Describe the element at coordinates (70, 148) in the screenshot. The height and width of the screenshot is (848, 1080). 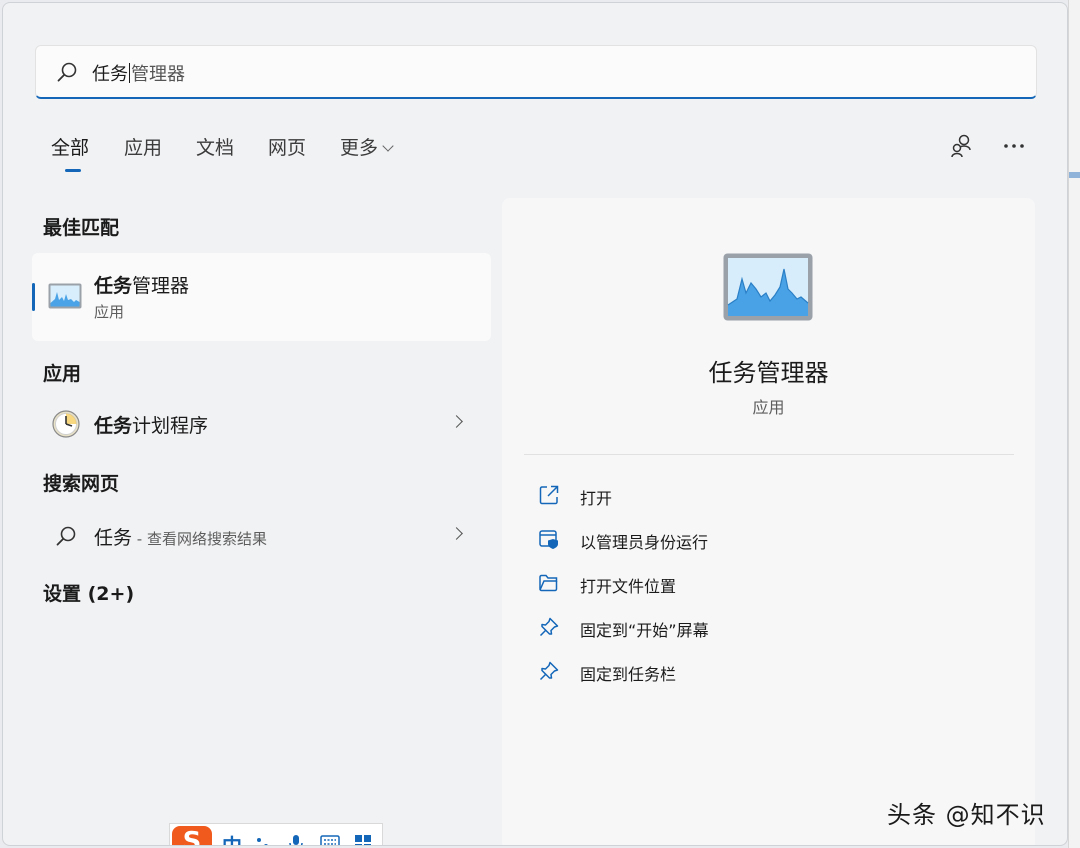
I see `tab-label: 全部` at that location.